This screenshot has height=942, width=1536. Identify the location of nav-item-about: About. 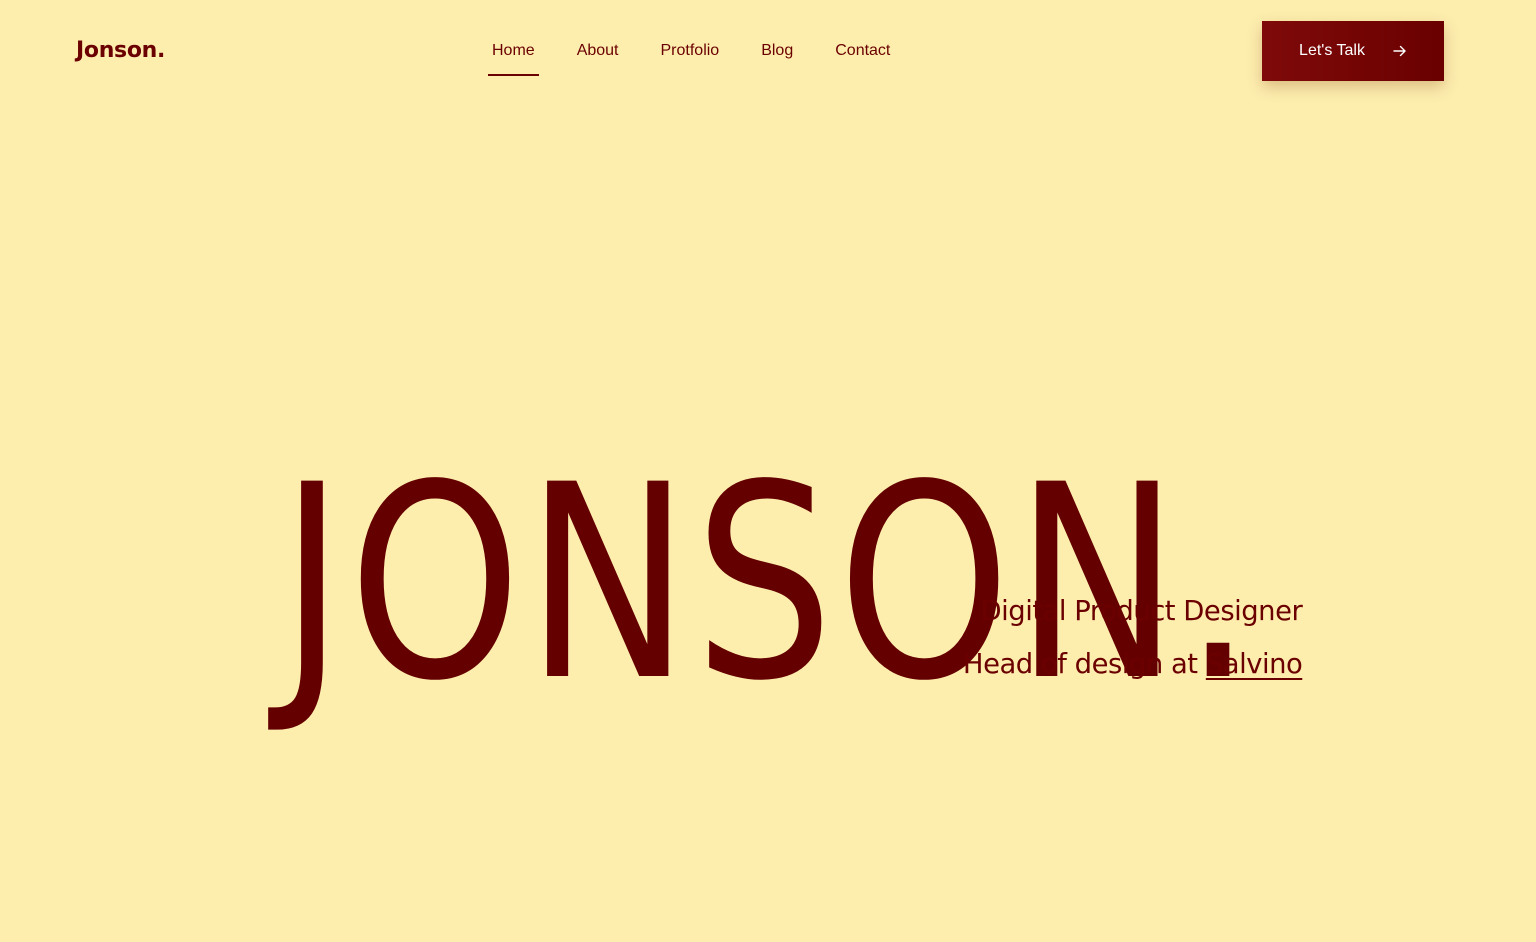
(598, 55).